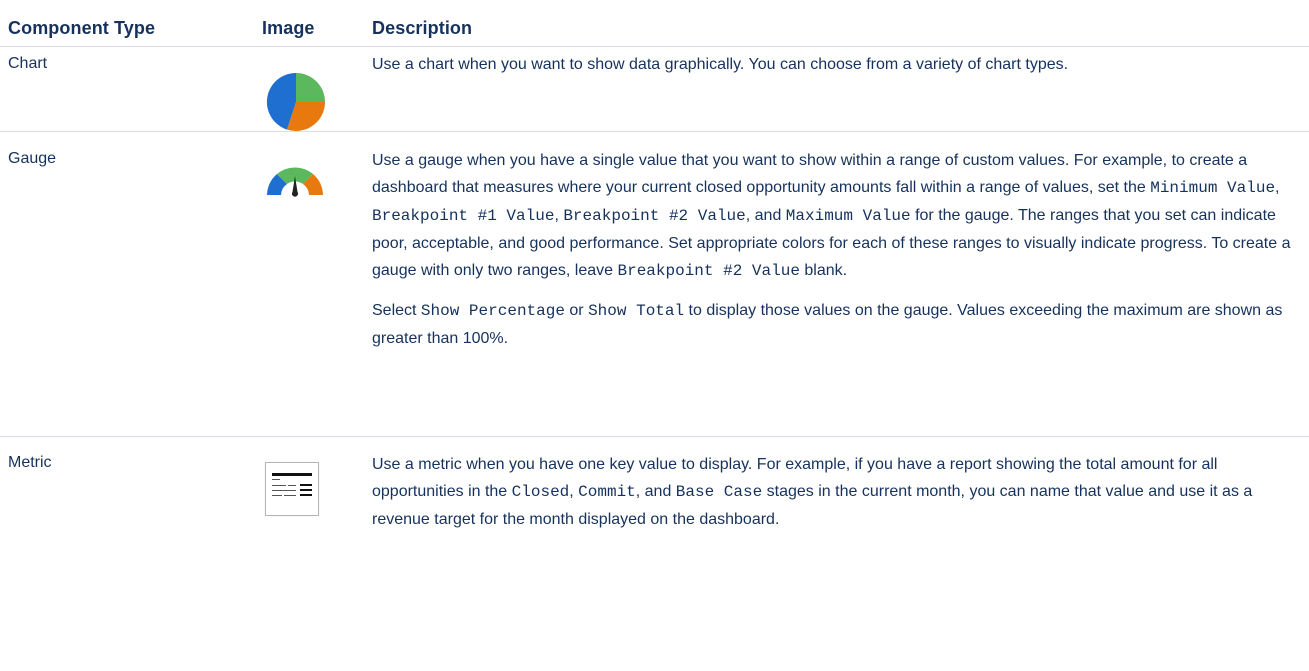 The image size is (1309, 671). I want to click on gauge-sep-2: ,, so click(559, 215).